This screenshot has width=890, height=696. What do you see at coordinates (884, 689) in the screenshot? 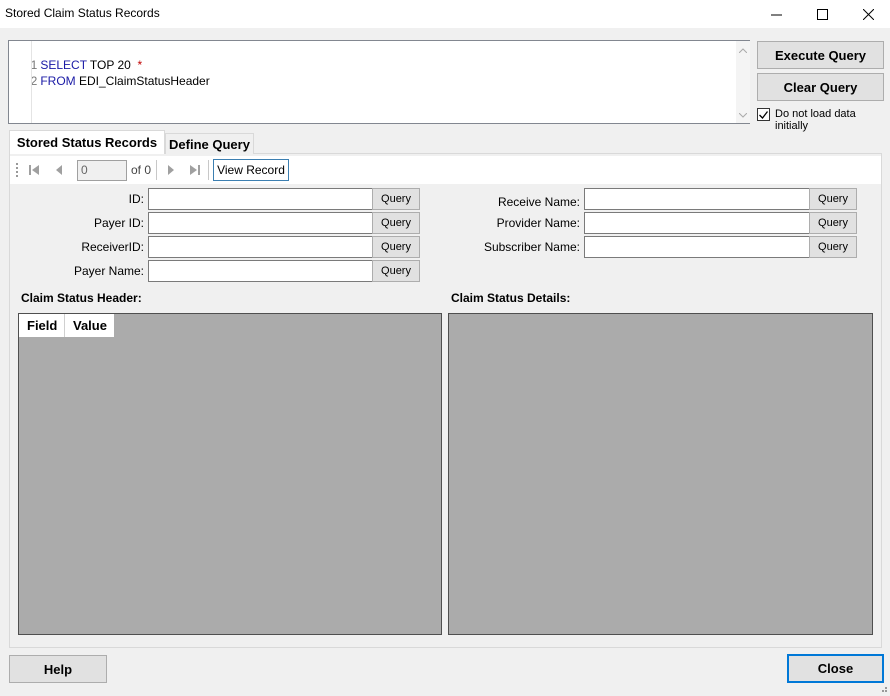
I see `resize-grip-icon` at bounding box center [884, 689].